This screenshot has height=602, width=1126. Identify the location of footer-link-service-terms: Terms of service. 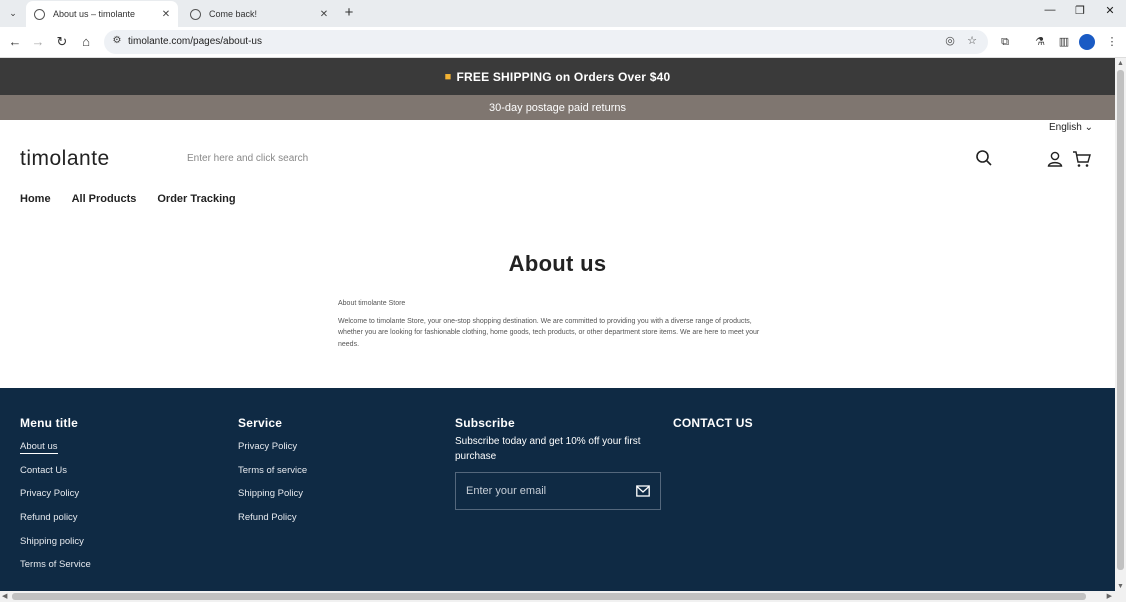
(272, 477).